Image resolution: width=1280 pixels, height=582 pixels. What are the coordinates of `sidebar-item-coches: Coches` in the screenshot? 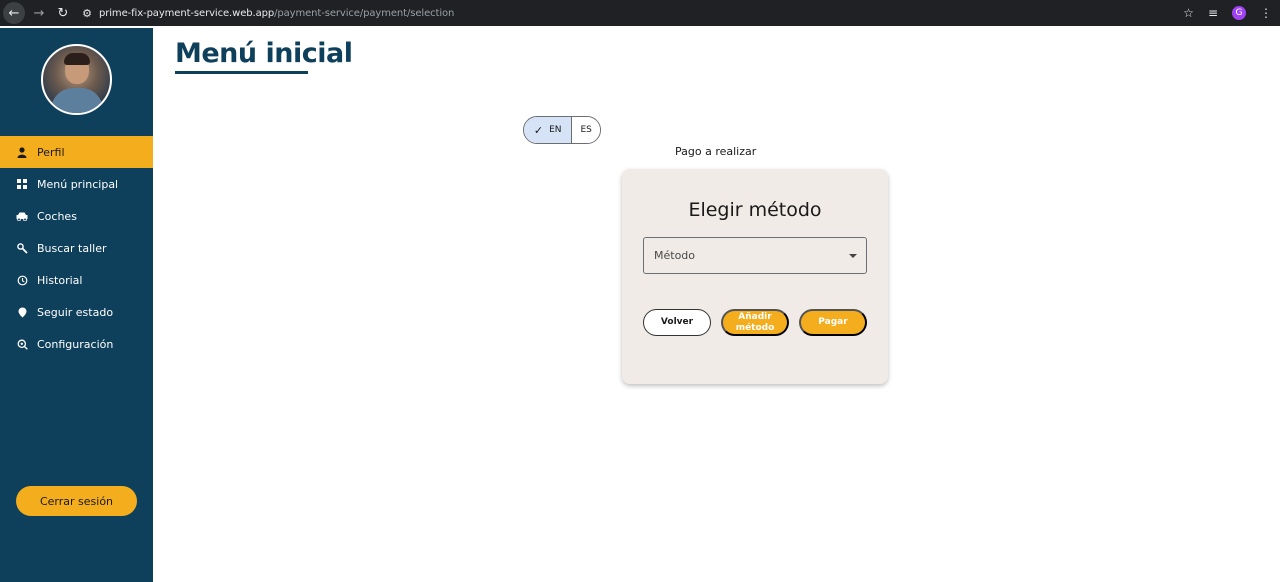 It's located at (76, 216).